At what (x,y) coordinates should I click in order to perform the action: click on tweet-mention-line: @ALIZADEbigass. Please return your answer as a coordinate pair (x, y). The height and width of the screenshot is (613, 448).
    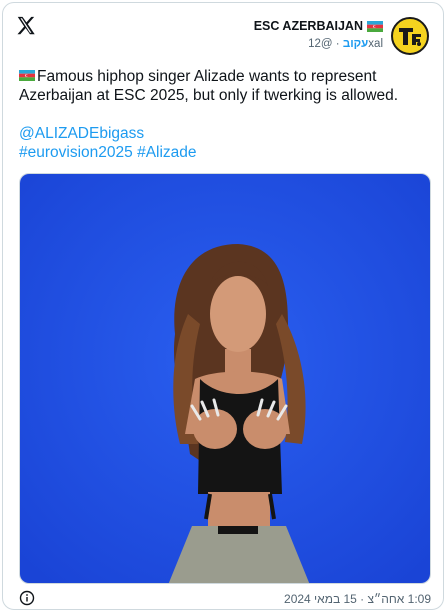
    Looking at the image, I should click on (225, 133).